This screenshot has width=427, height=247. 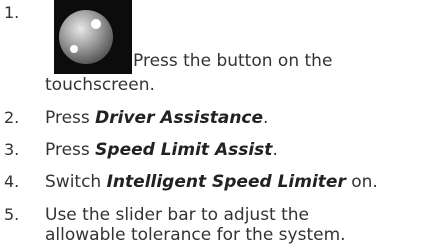 What do you see at coordinates (179, 118) in the screenshot?
I see `step-2-emphasis: Driver Assistance` at bounding box center [179, 118].